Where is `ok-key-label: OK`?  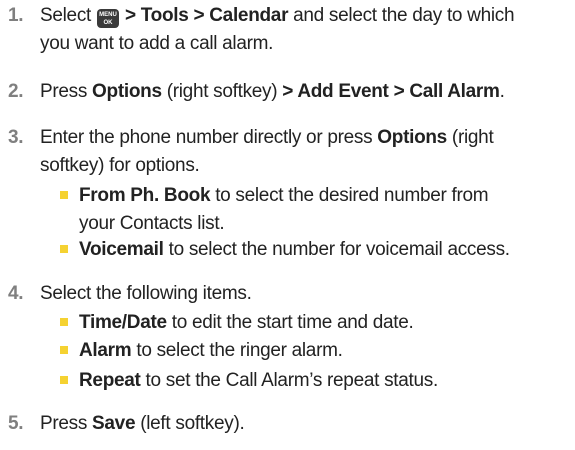 ok-key-label: OK is located at coordinates (108, 23).